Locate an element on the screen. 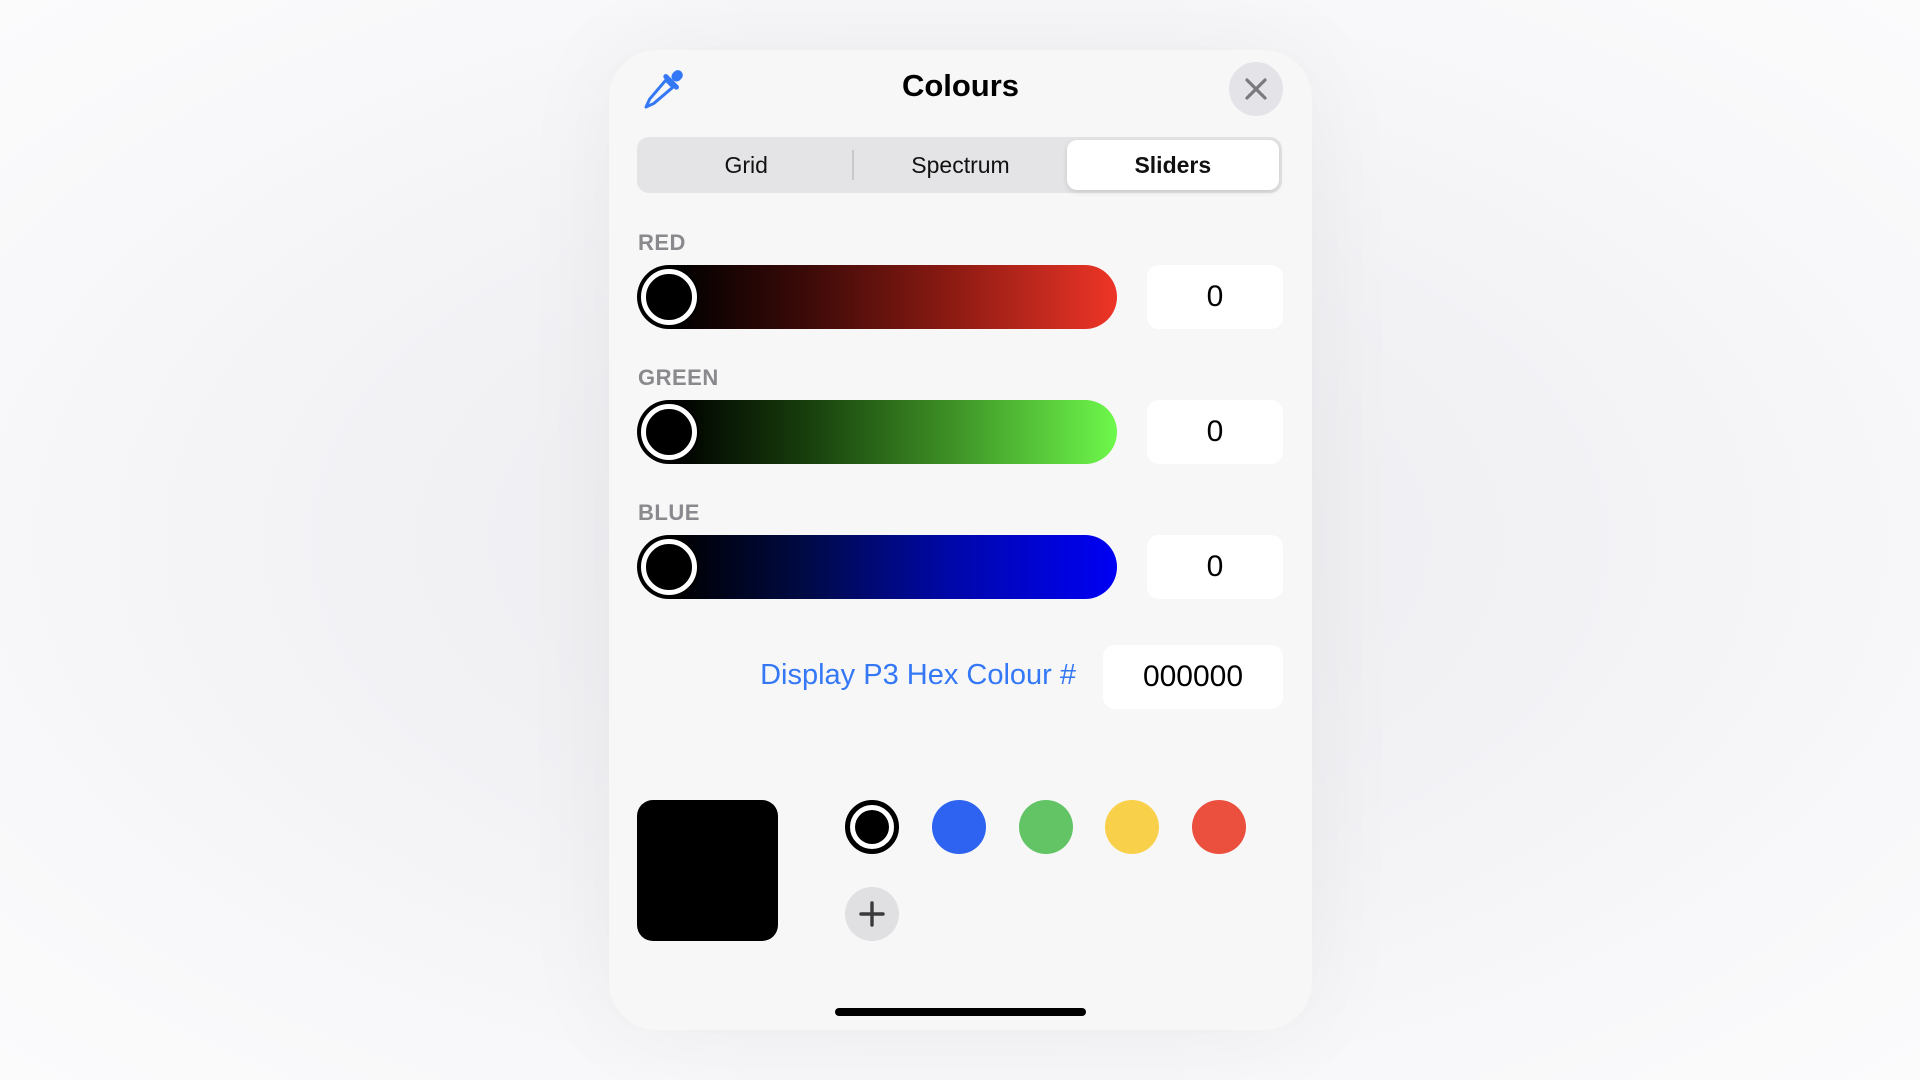  blue-slider is located at coordinates (877, 567).